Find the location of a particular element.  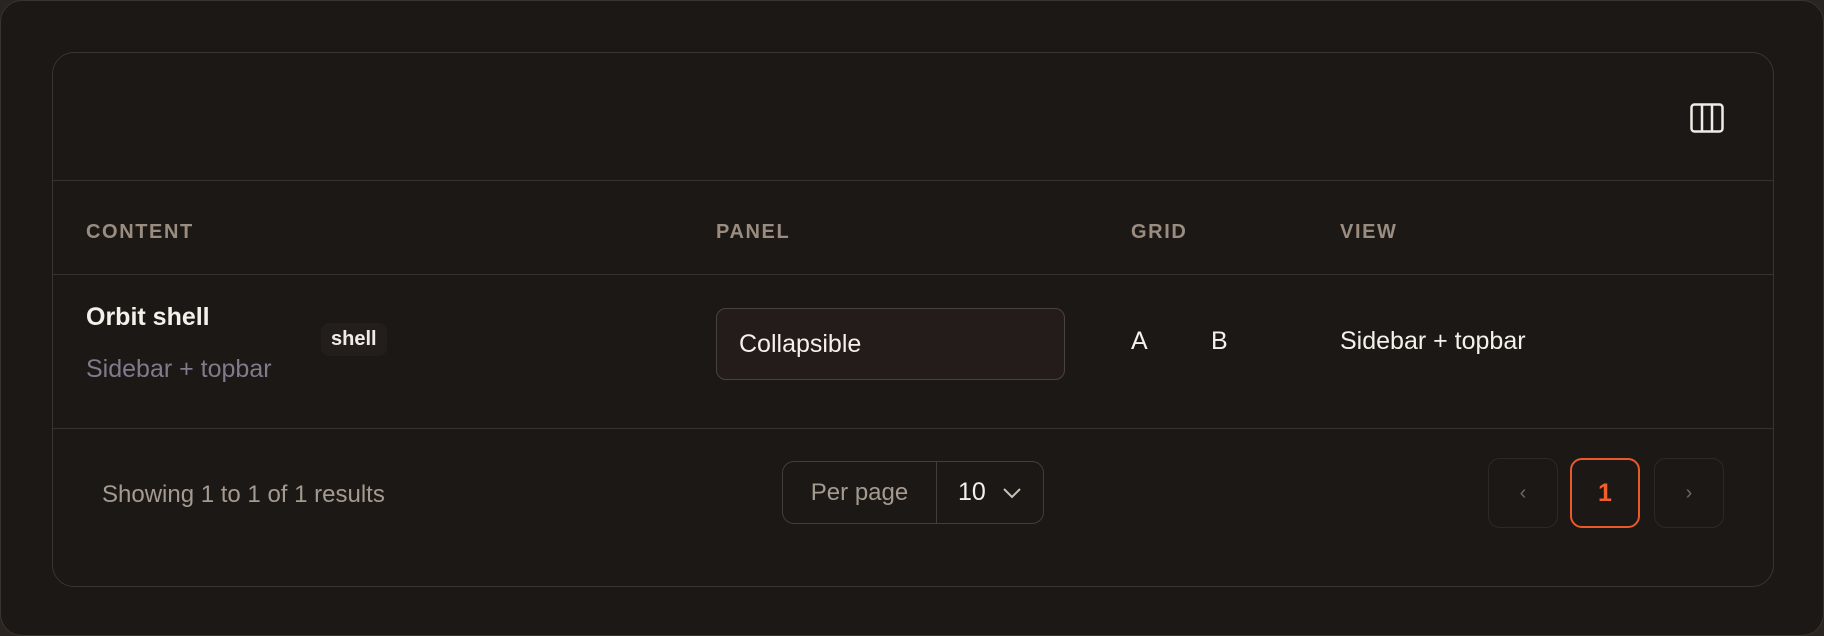

per-page-label: Per page is located at coordinates (860, 492).